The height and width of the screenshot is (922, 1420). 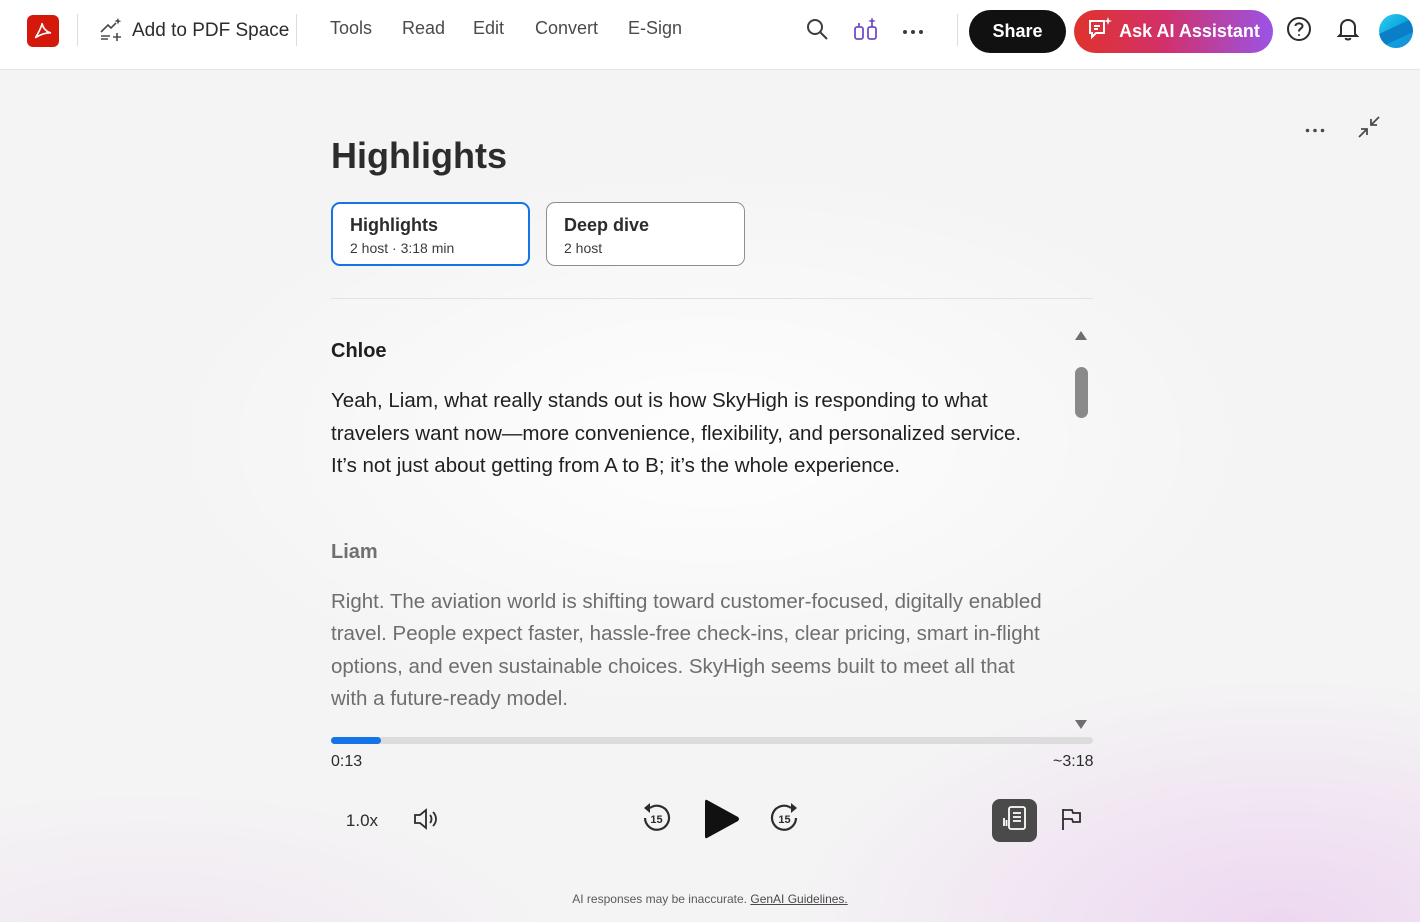 I want to click on nav-read: Read, so click(x=423, y=28).